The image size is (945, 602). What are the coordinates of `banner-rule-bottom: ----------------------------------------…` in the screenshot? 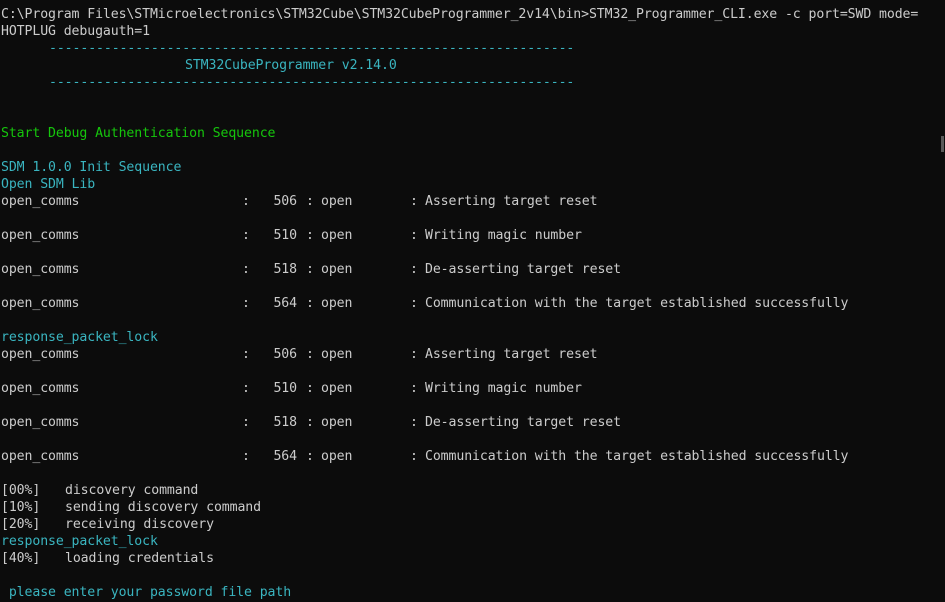 It's located at (312, 82).